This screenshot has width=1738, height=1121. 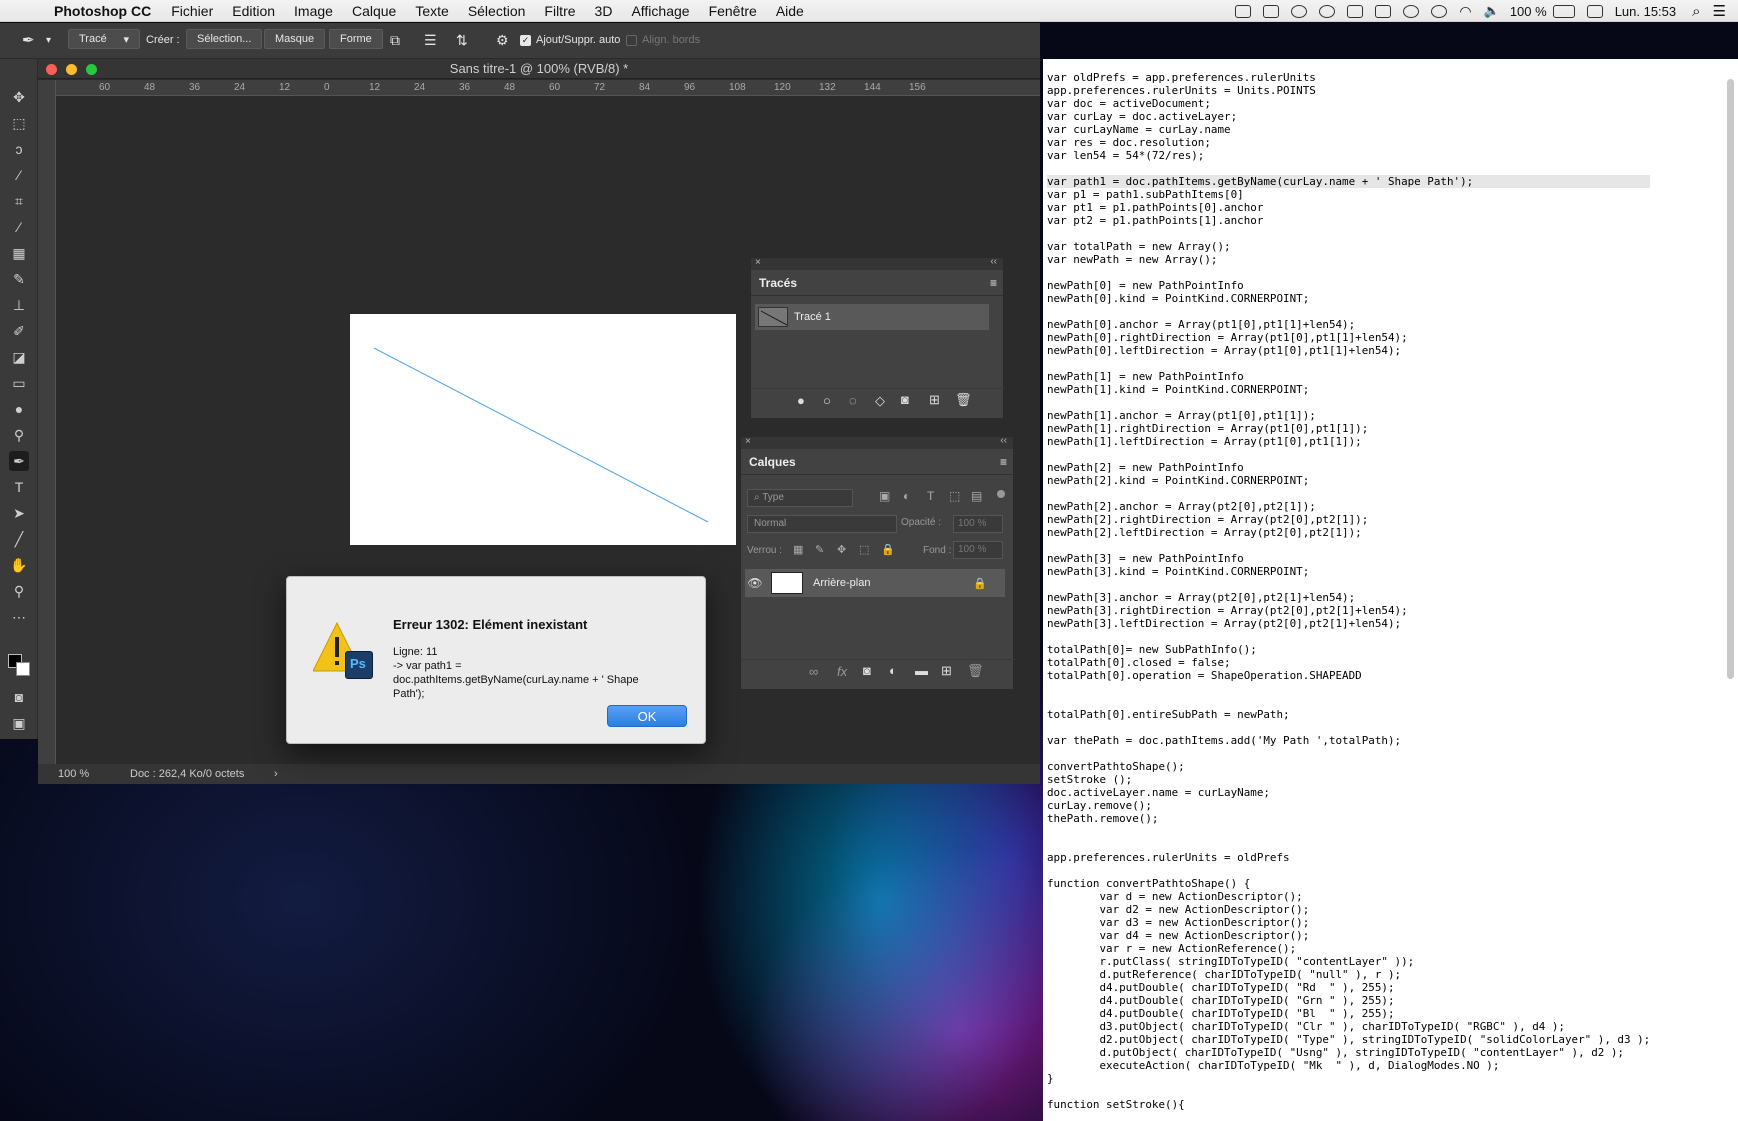 I want to click on volume-icon: 🔈, so click(x=1492, y=11).